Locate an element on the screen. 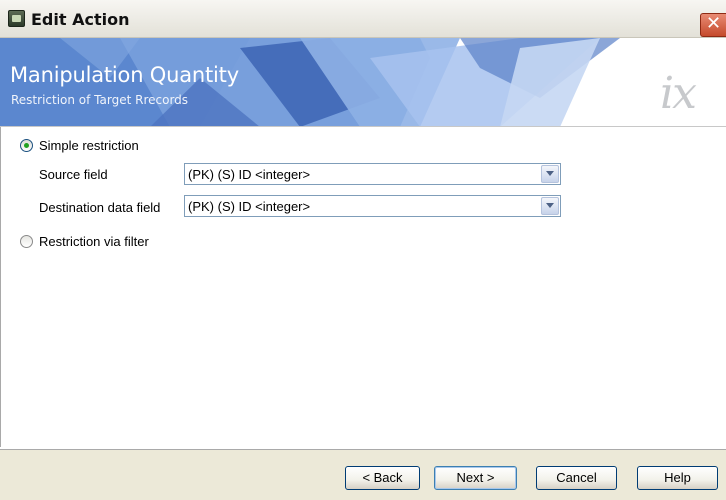 Image resolution: width=726 pixels, height=500 pixels. banner-divider is located at coordinates (363, 126).